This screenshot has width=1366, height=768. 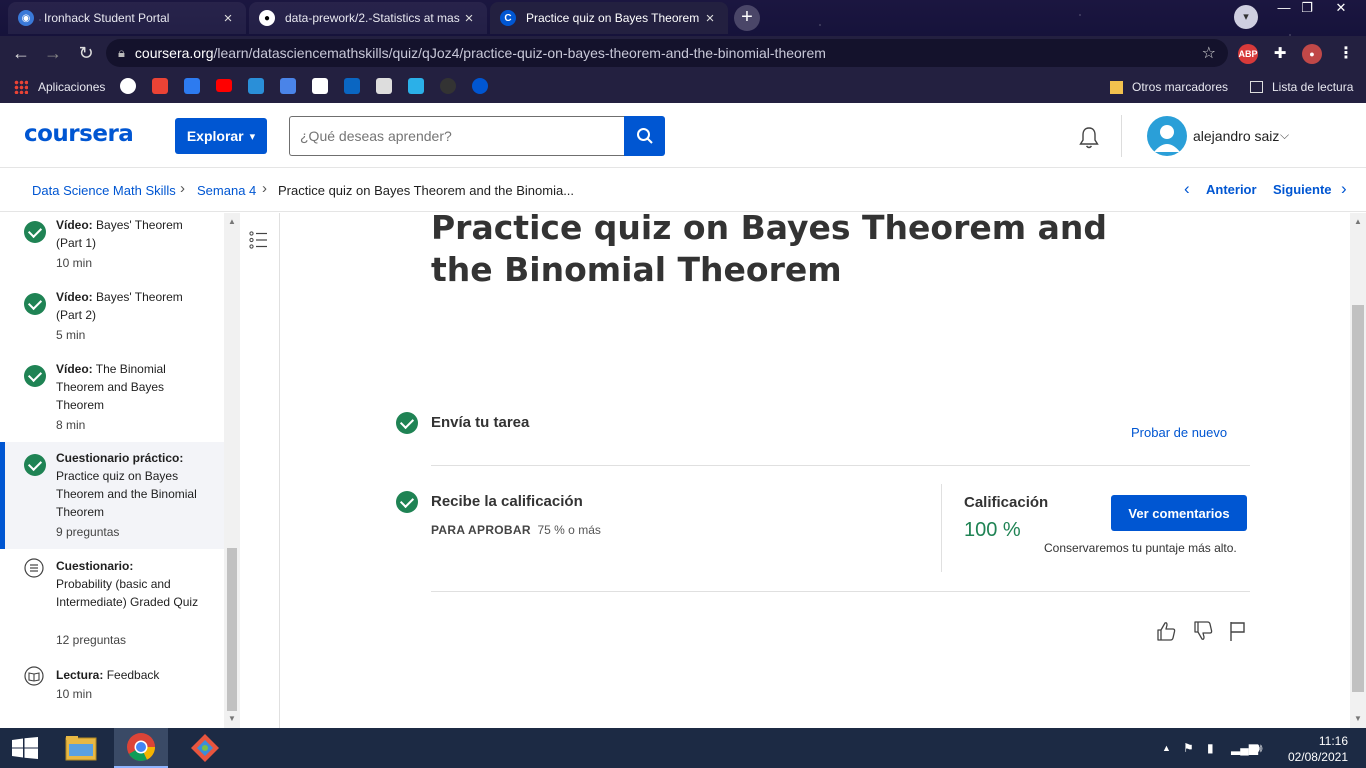 I want to click on taskbar-clock: 11:16 02/08/2021, so click(x=1318, y=749).